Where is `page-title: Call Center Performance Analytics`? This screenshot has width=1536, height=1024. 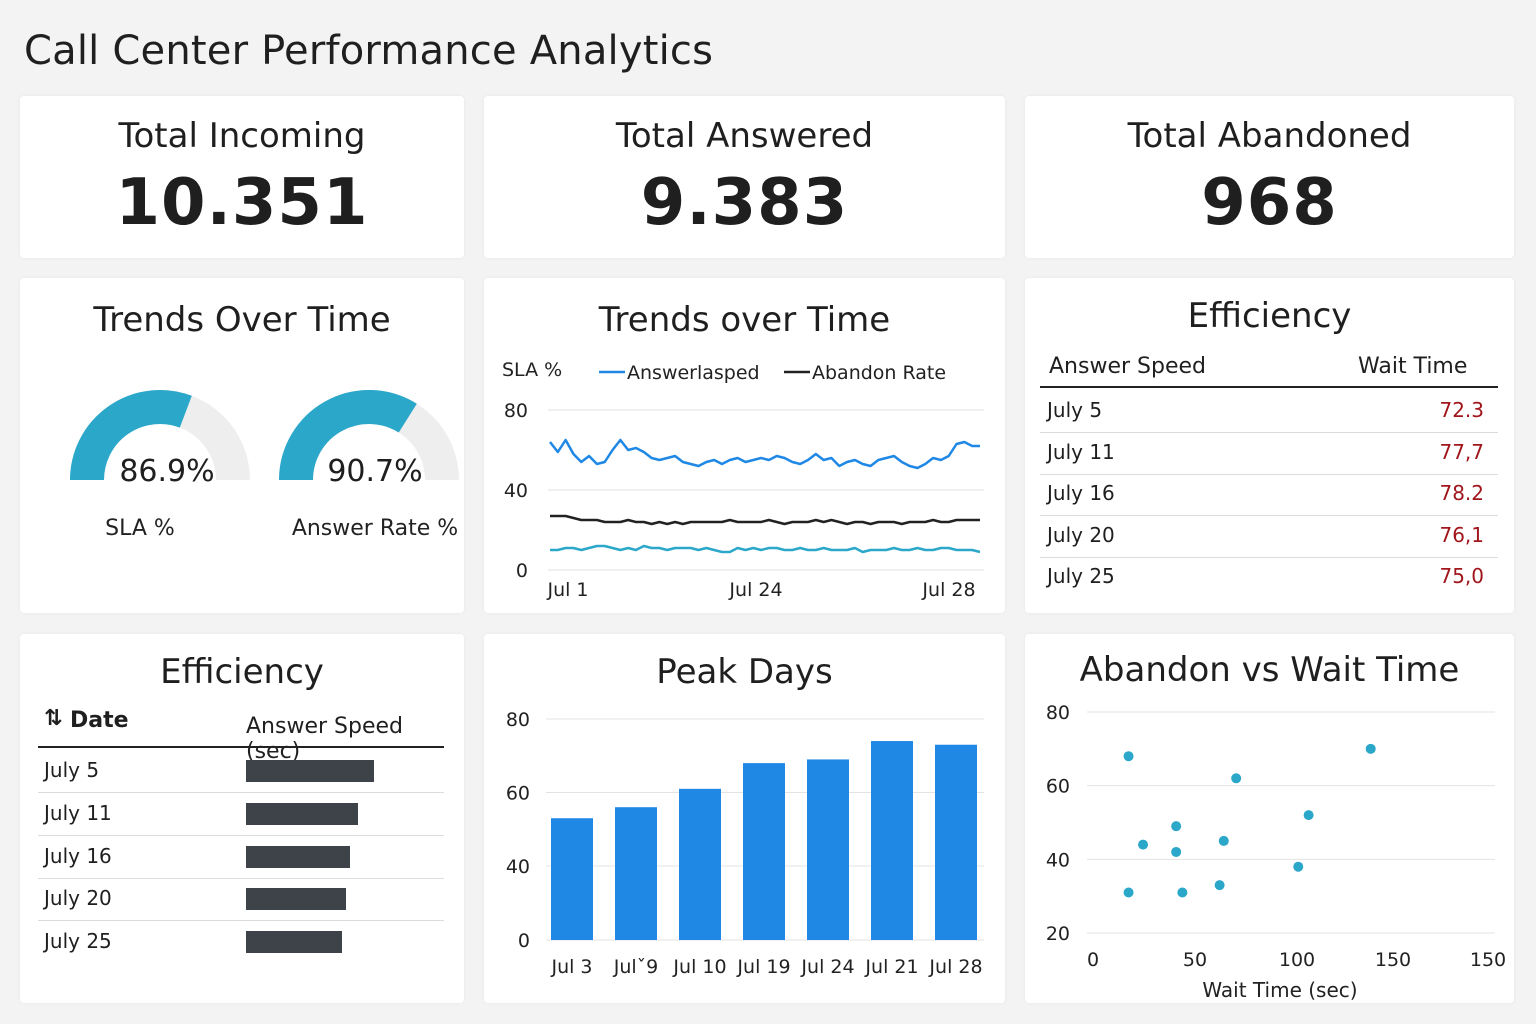 page-title: Call Center Performance Analytics is located at coordinates (369, 51).